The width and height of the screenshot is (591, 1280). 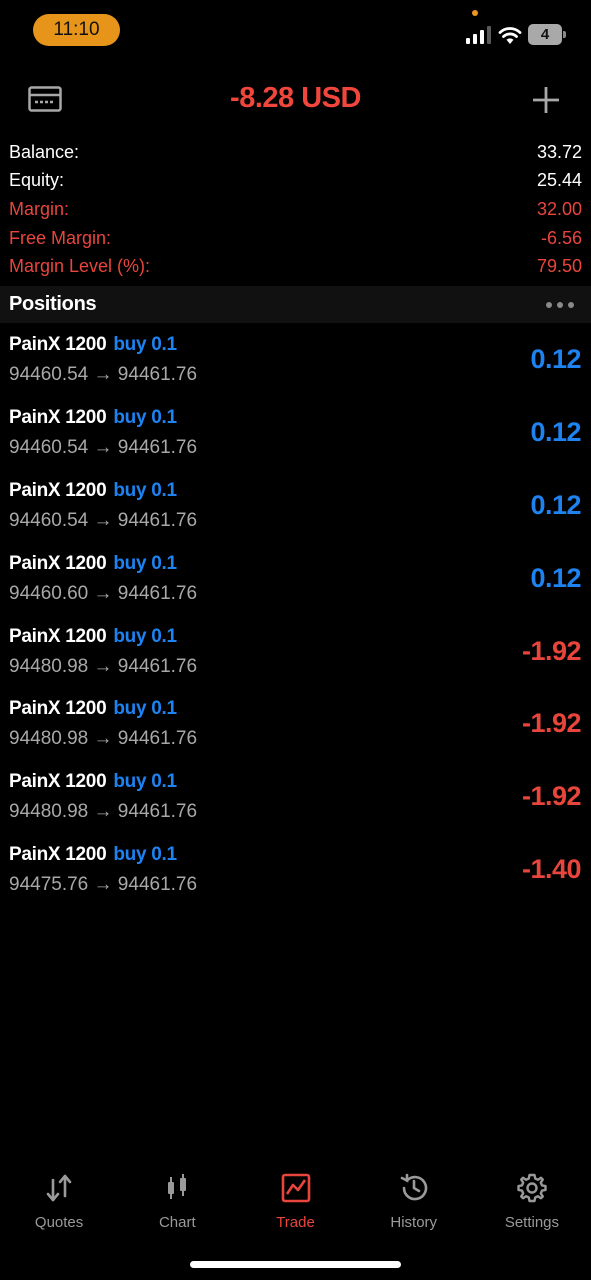 I want to click on tab-label: Trade, so click(x=295, y=1222).